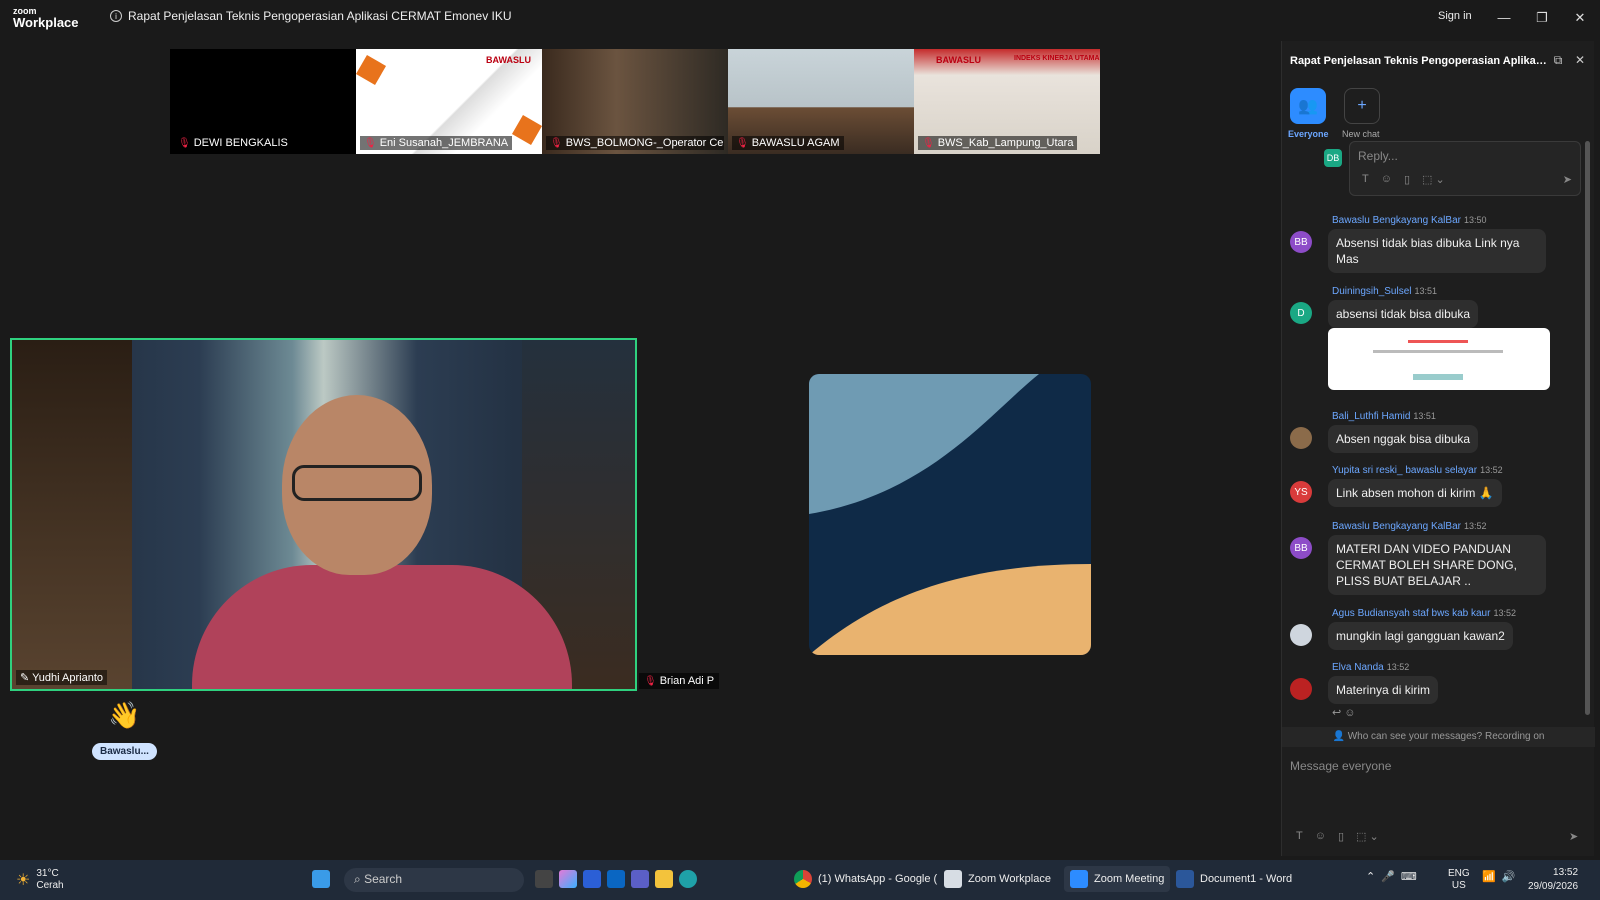  What do you see at coordinates (679, 681) in the screenshot?
I see `participant-label: 🎙 Brian Adi P` at bounding box center [679, 681].